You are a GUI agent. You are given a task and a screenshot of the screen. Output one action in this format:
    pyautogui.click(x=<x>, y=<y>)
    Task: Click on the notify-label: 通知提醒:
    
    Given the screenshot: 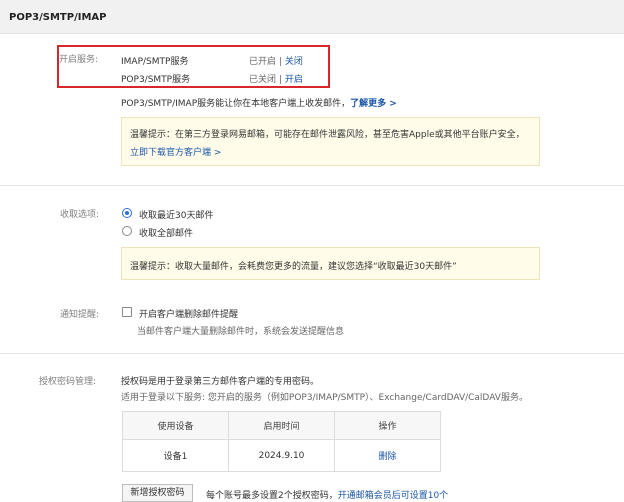 What is the action you would take?
    pyautogui.click(x=80, y=315)
    